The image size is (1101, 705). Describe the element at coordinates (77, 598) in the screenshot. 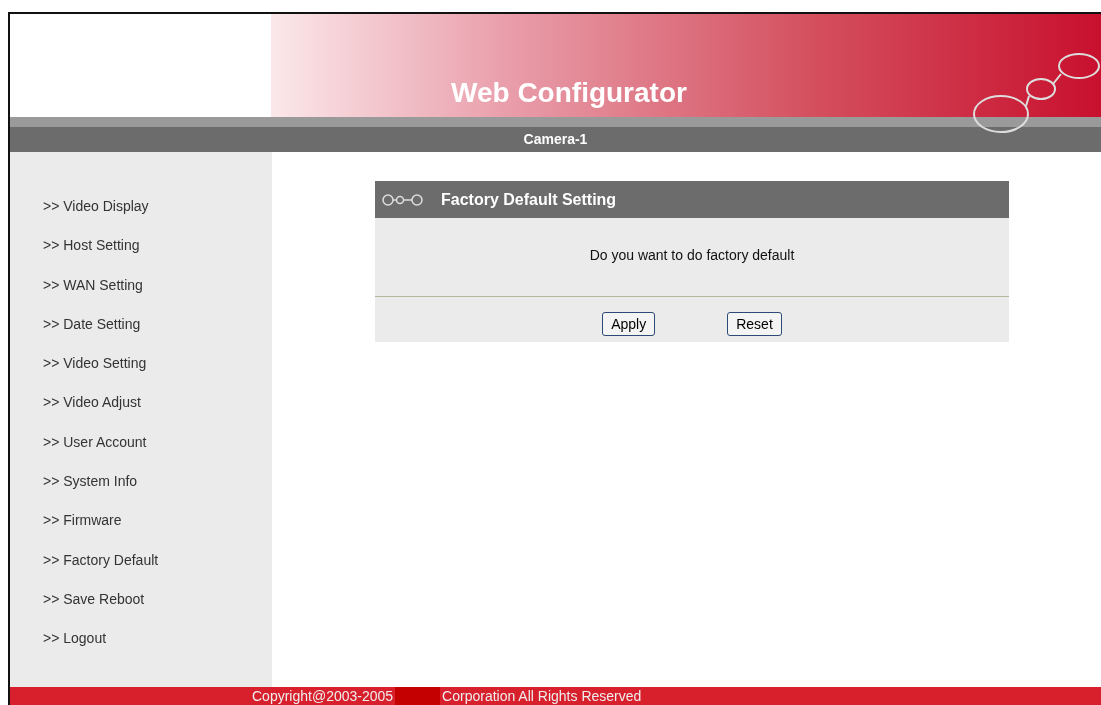

I see `sidebar-link: >> Save Reboot` at that location.